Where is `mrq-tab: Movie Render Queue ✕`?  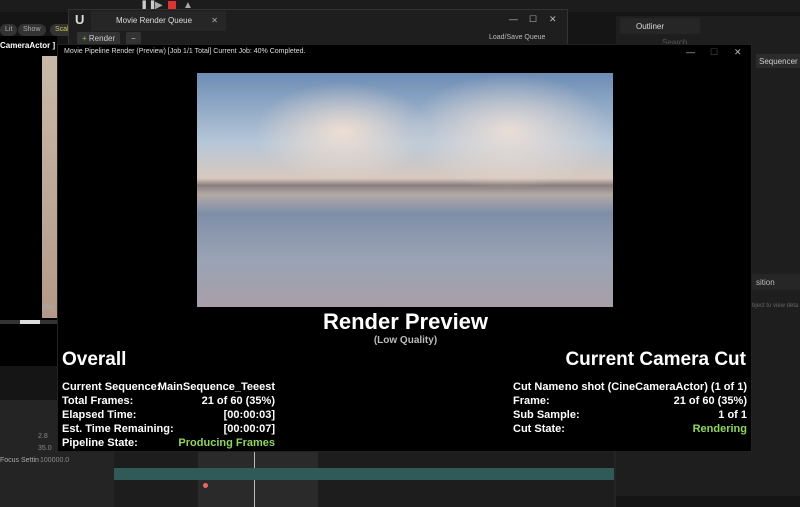 mrq-tab: Movie Render Queue ✕ is located at coordinates (158, 21).